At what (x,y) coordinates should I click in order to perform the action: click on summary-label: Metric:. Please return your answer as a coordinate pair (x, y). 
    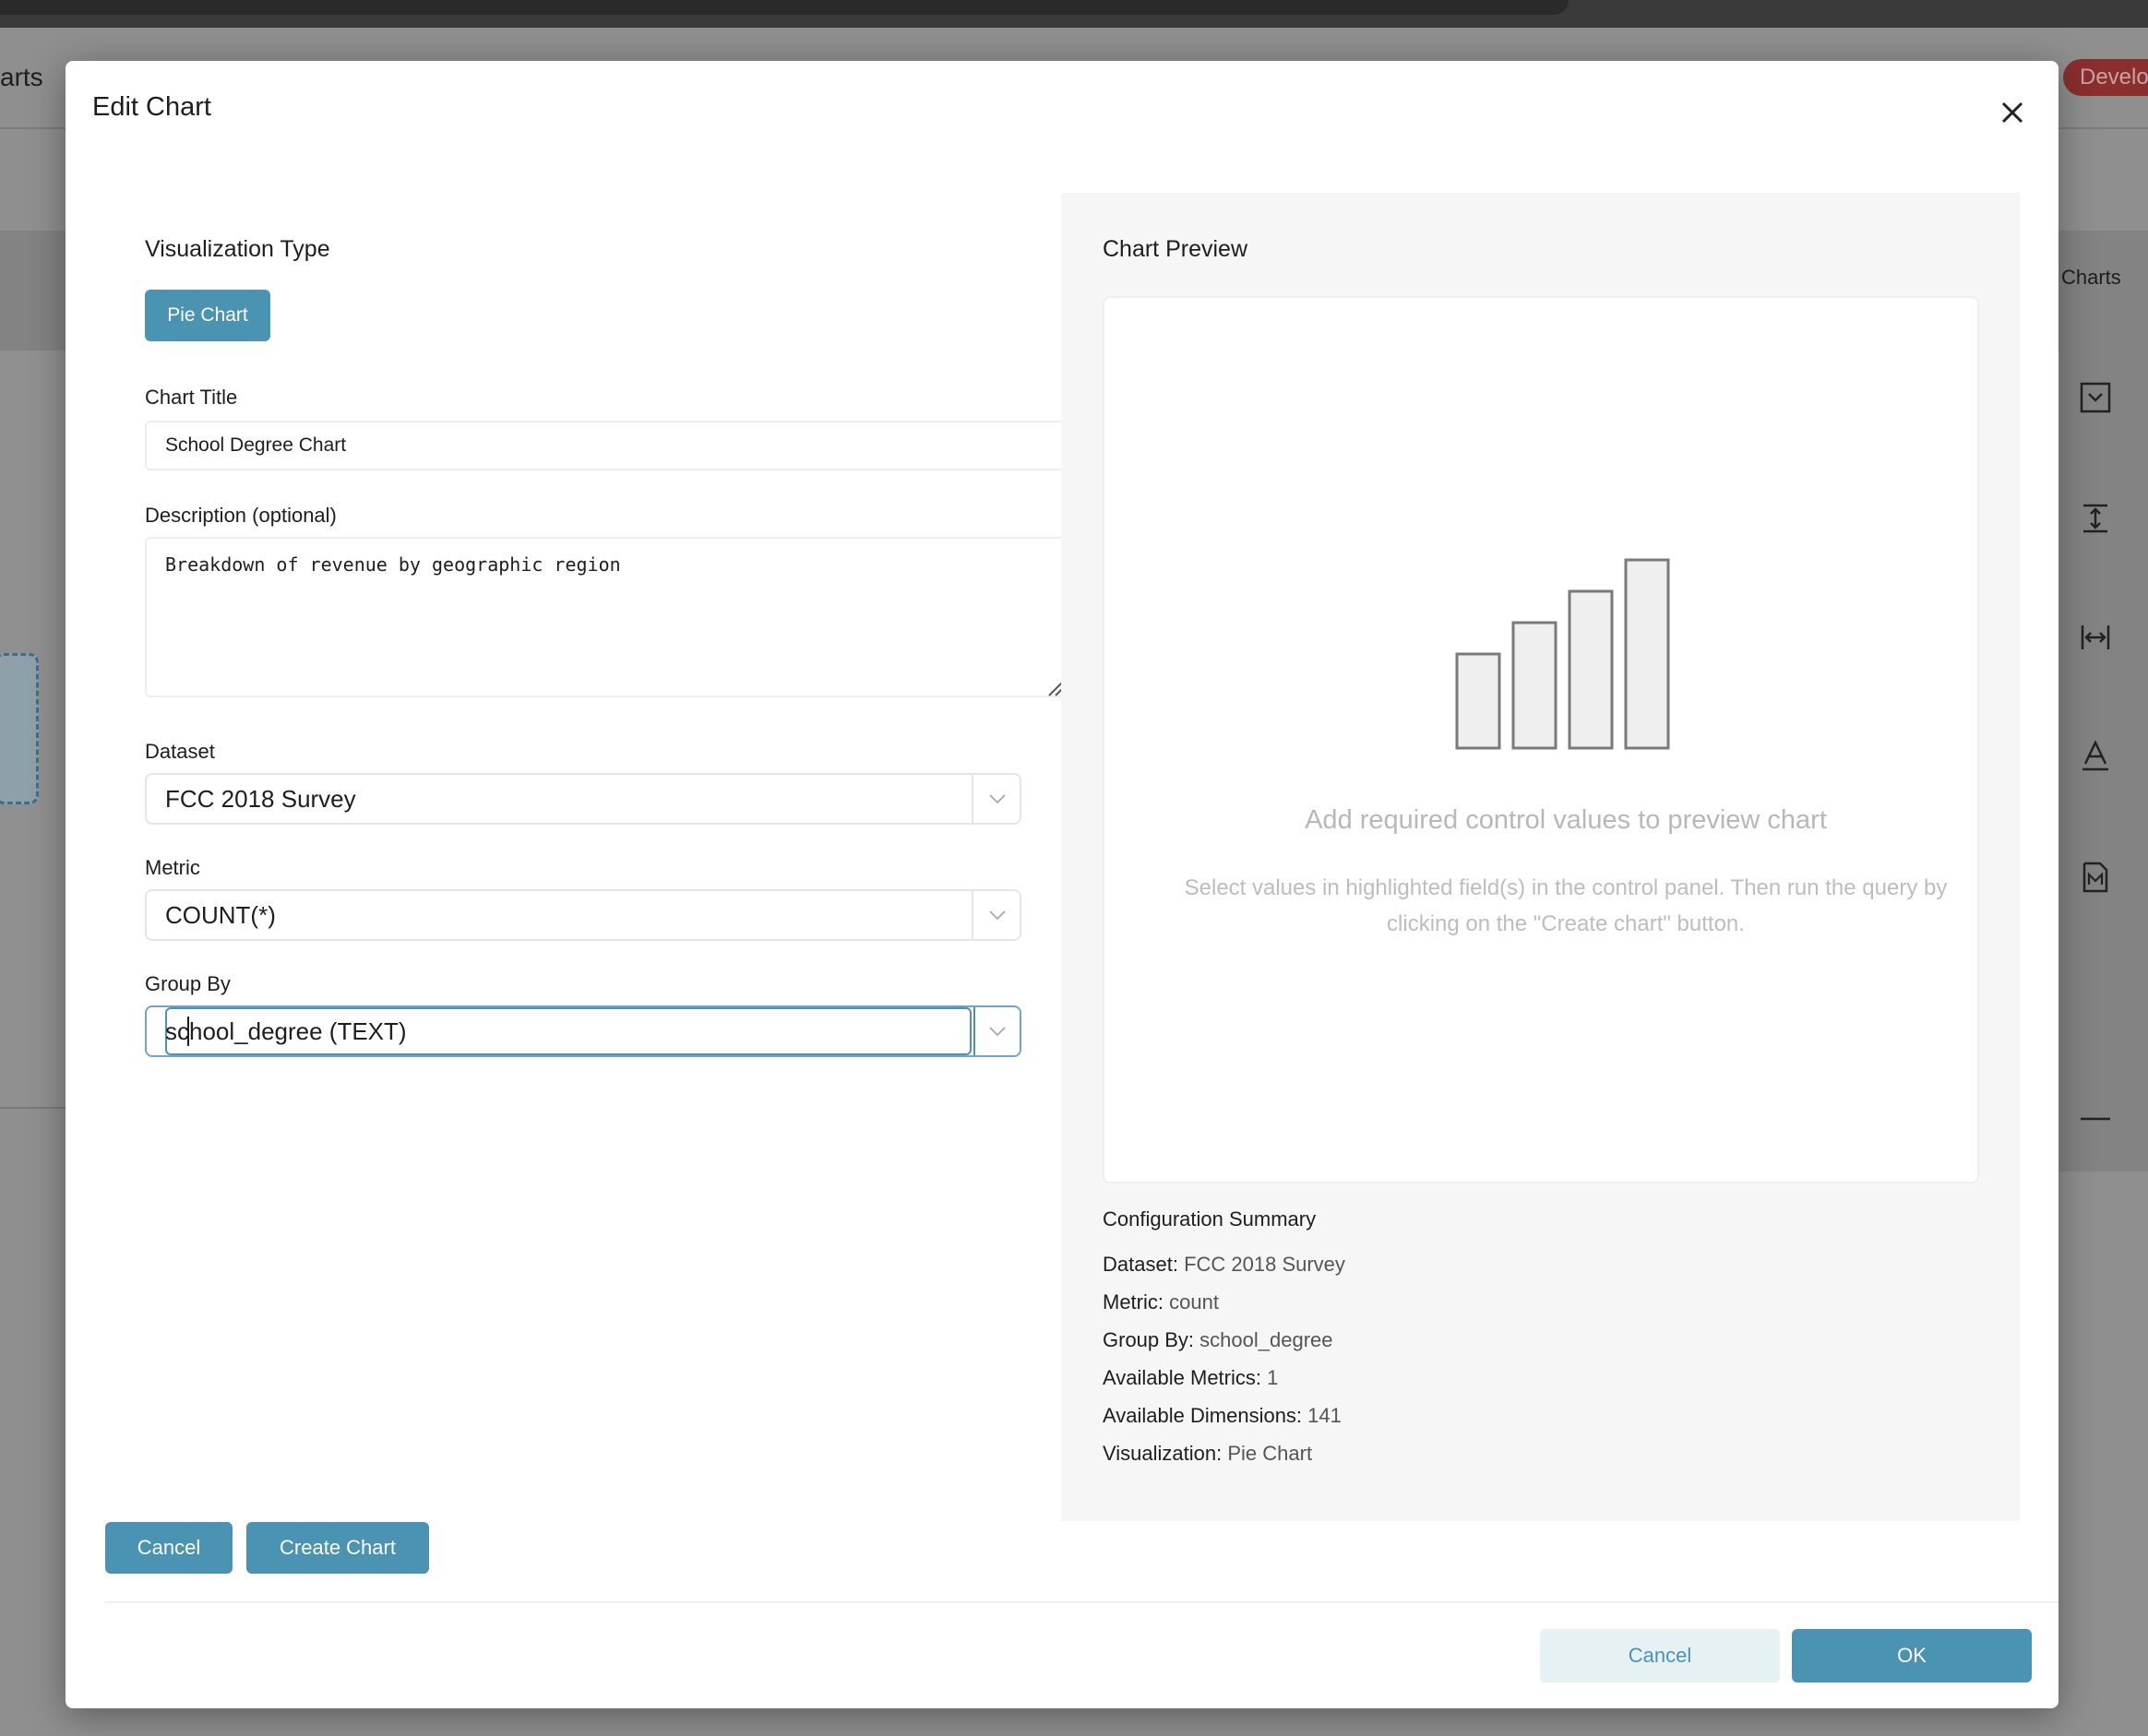
    Looking at the image, I should click on (1133, 1302).